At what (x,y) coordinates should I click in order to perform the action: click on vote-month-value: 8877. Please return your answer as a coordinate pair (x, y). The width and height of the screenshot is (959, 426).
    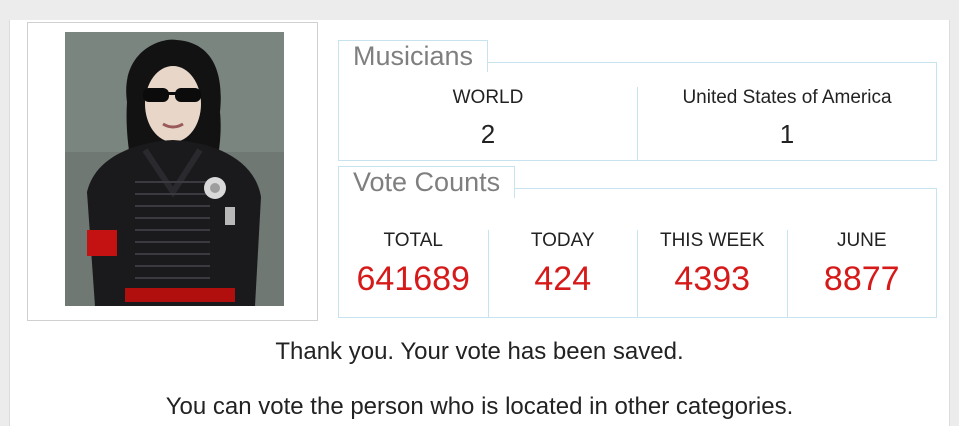
    Looking at the image, I should click on (861, 279).